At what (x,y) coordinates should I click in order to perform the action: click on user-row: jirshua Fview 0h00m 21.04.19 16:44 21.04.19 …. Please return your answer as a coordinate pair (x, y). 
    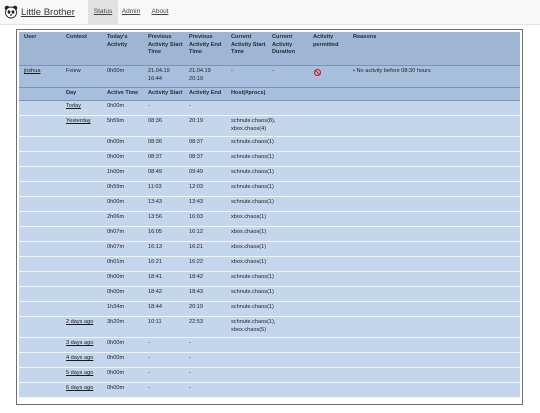
    Looking at the image, I should click on (269, 77).